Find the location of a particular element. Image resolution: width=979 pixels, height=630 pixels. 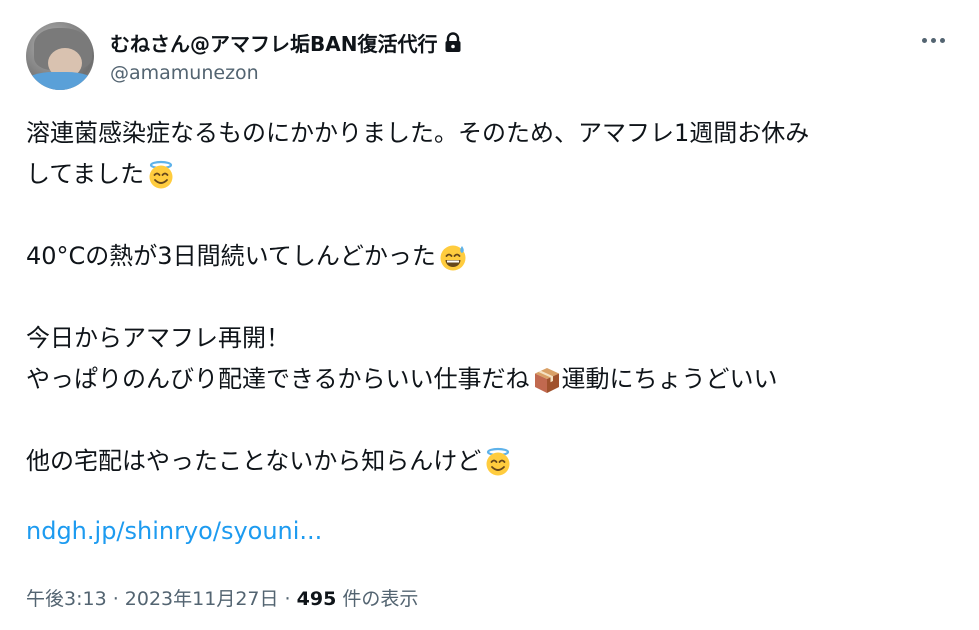

tweet-line: 今日からアマフレ再開！ is located at coordinates (491, 338).